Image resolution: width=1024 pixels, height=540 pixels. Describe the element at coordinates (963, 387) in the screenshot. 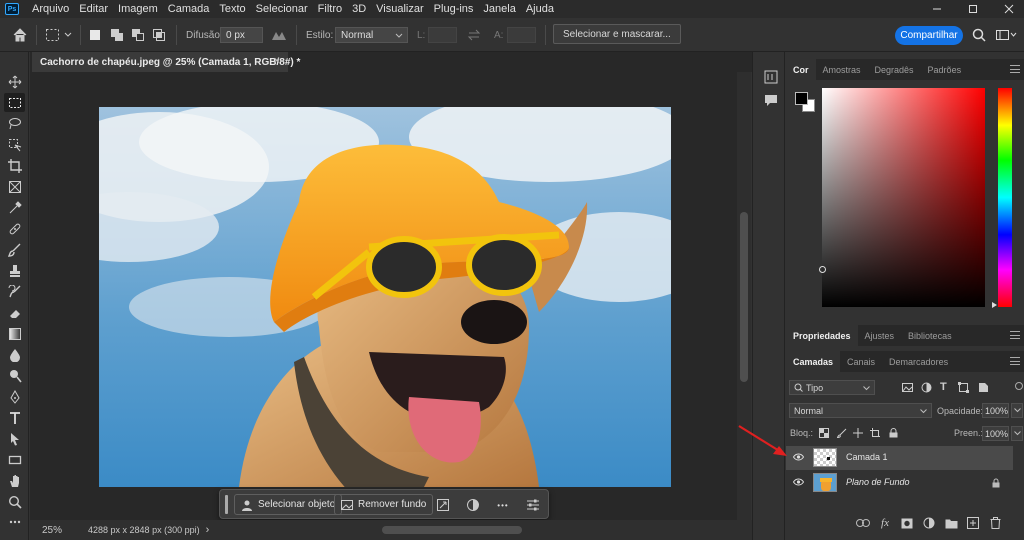

I see `filter-shape-icon` at that location.